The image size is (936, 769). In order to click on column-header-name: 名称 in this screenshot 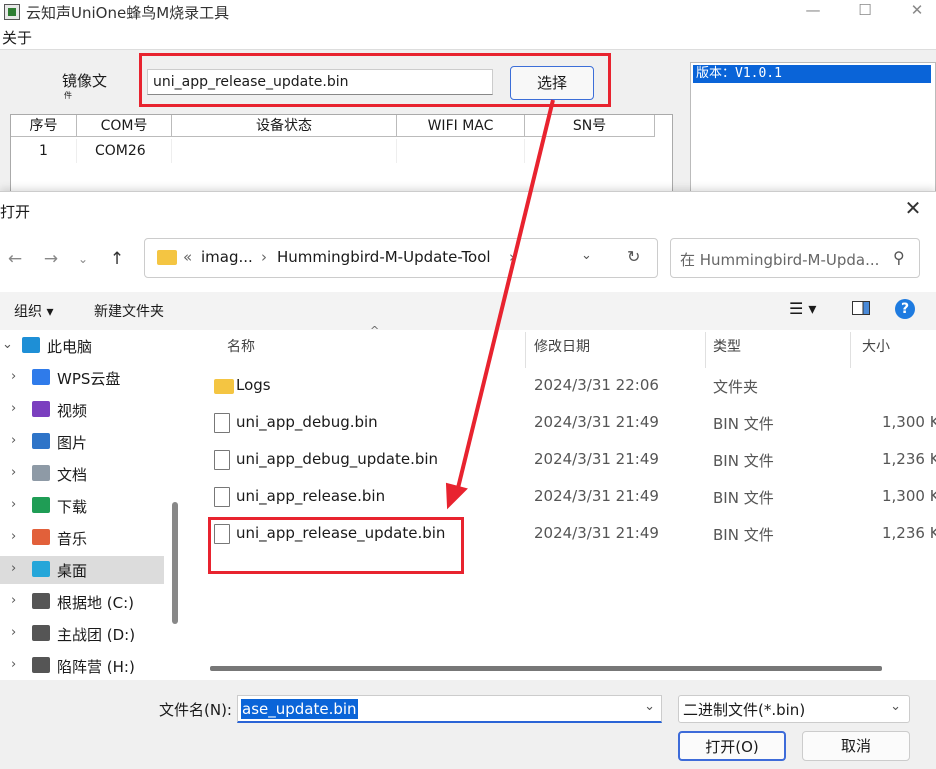, I will do `click(241, 346)`.